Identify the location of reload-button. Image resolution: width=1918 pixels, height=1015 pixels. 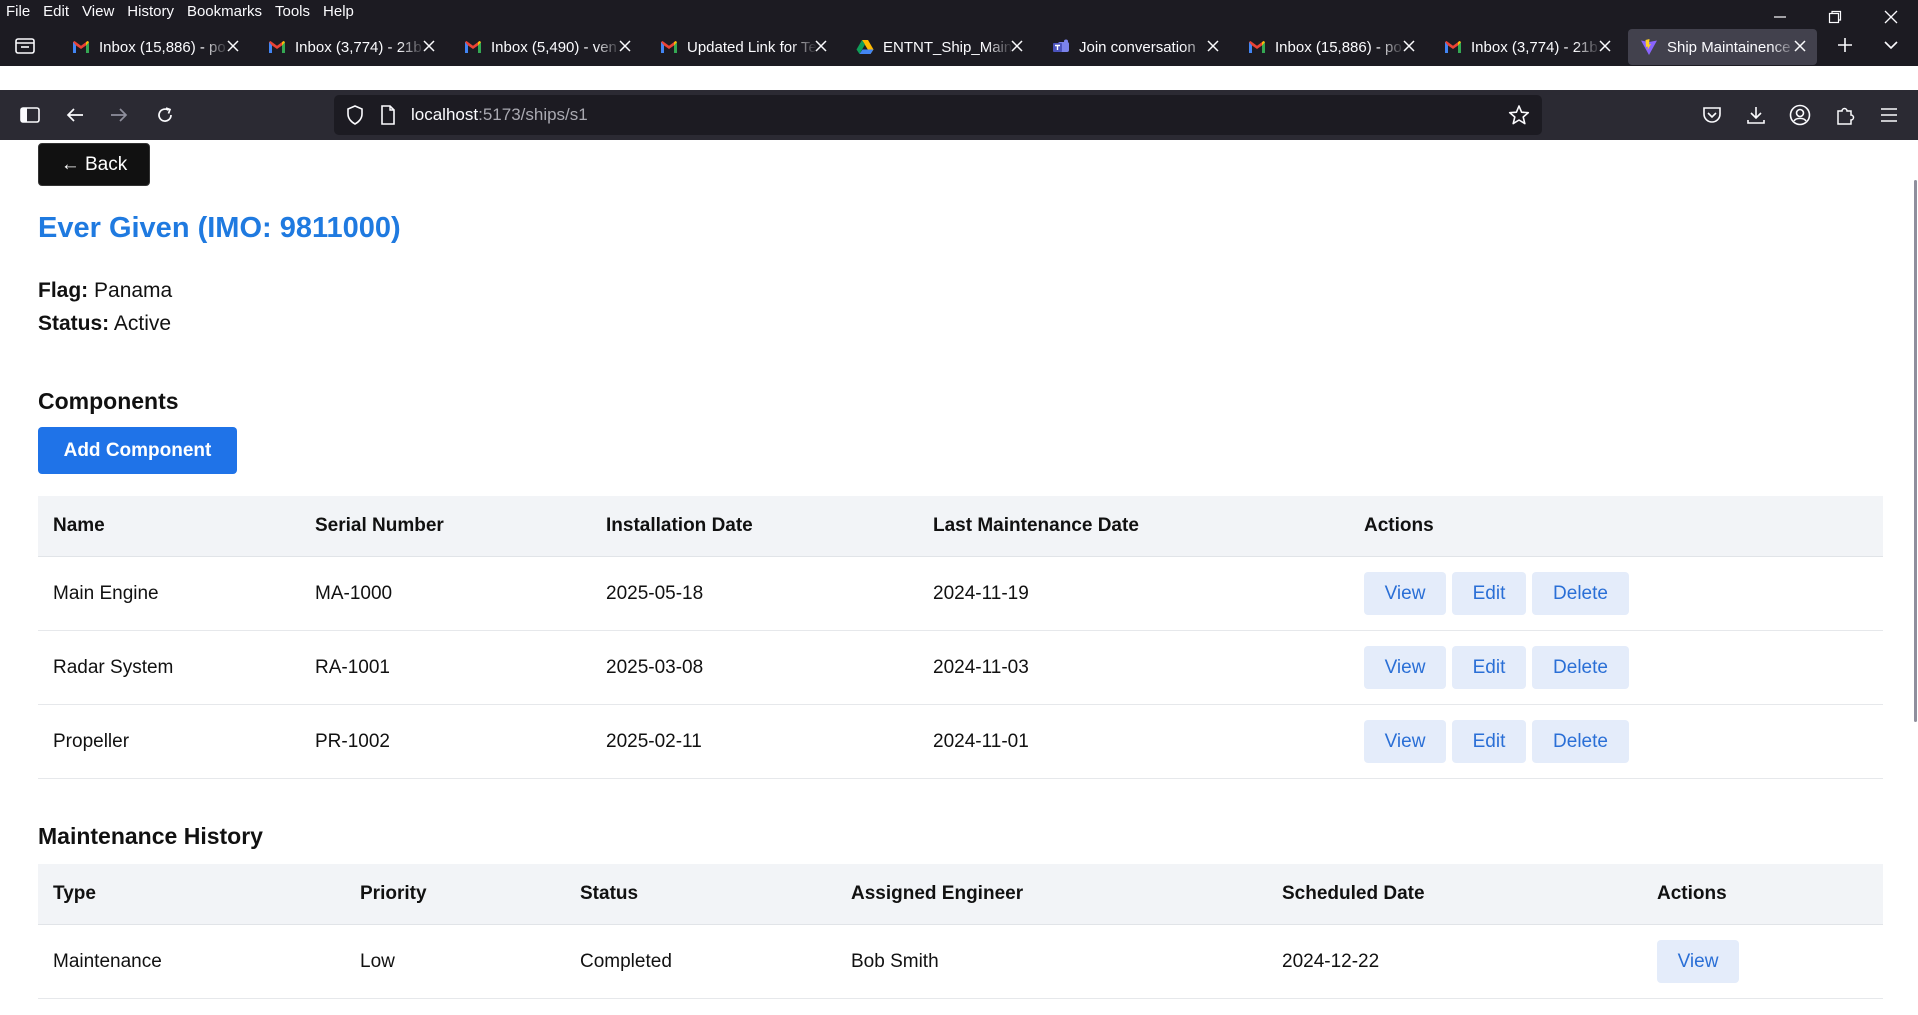
(165, 115).